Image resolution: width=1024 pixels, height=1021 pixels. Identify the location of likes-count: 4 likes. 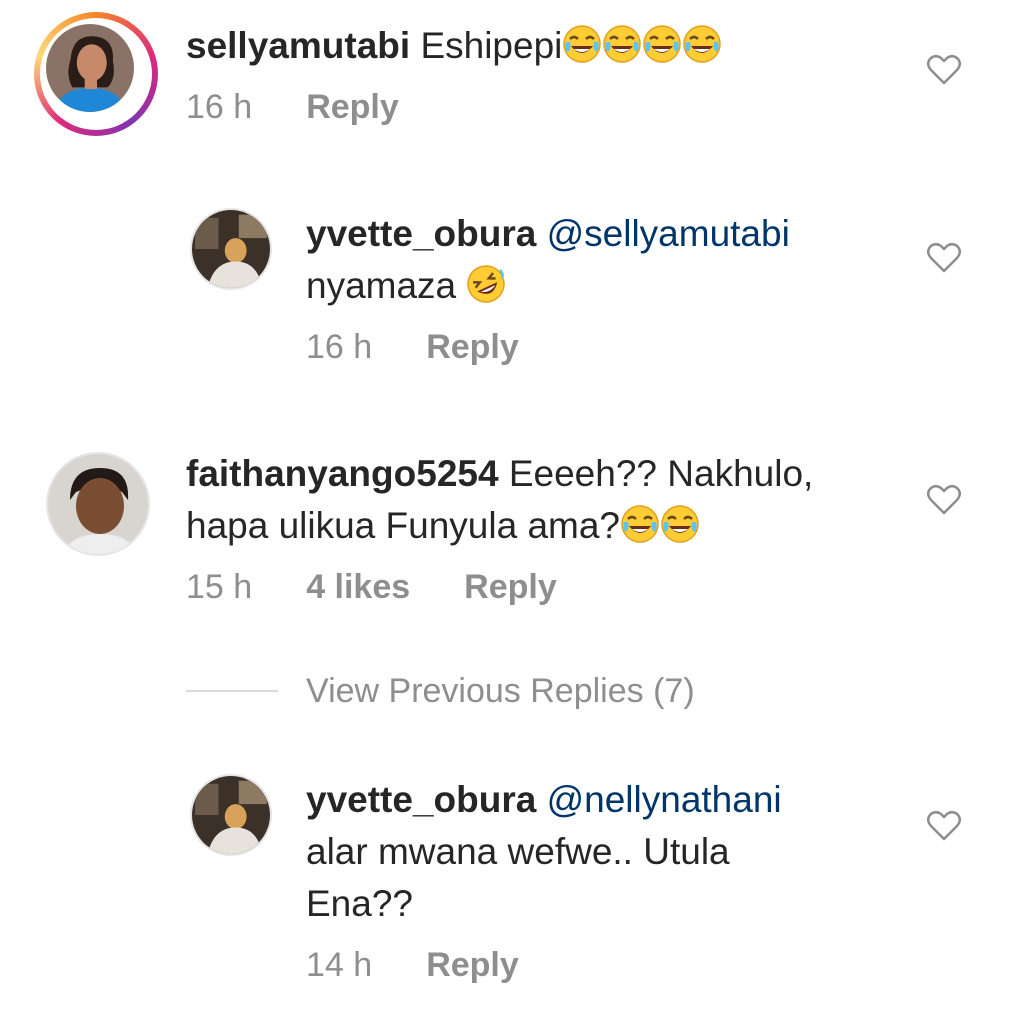
(358, 587).